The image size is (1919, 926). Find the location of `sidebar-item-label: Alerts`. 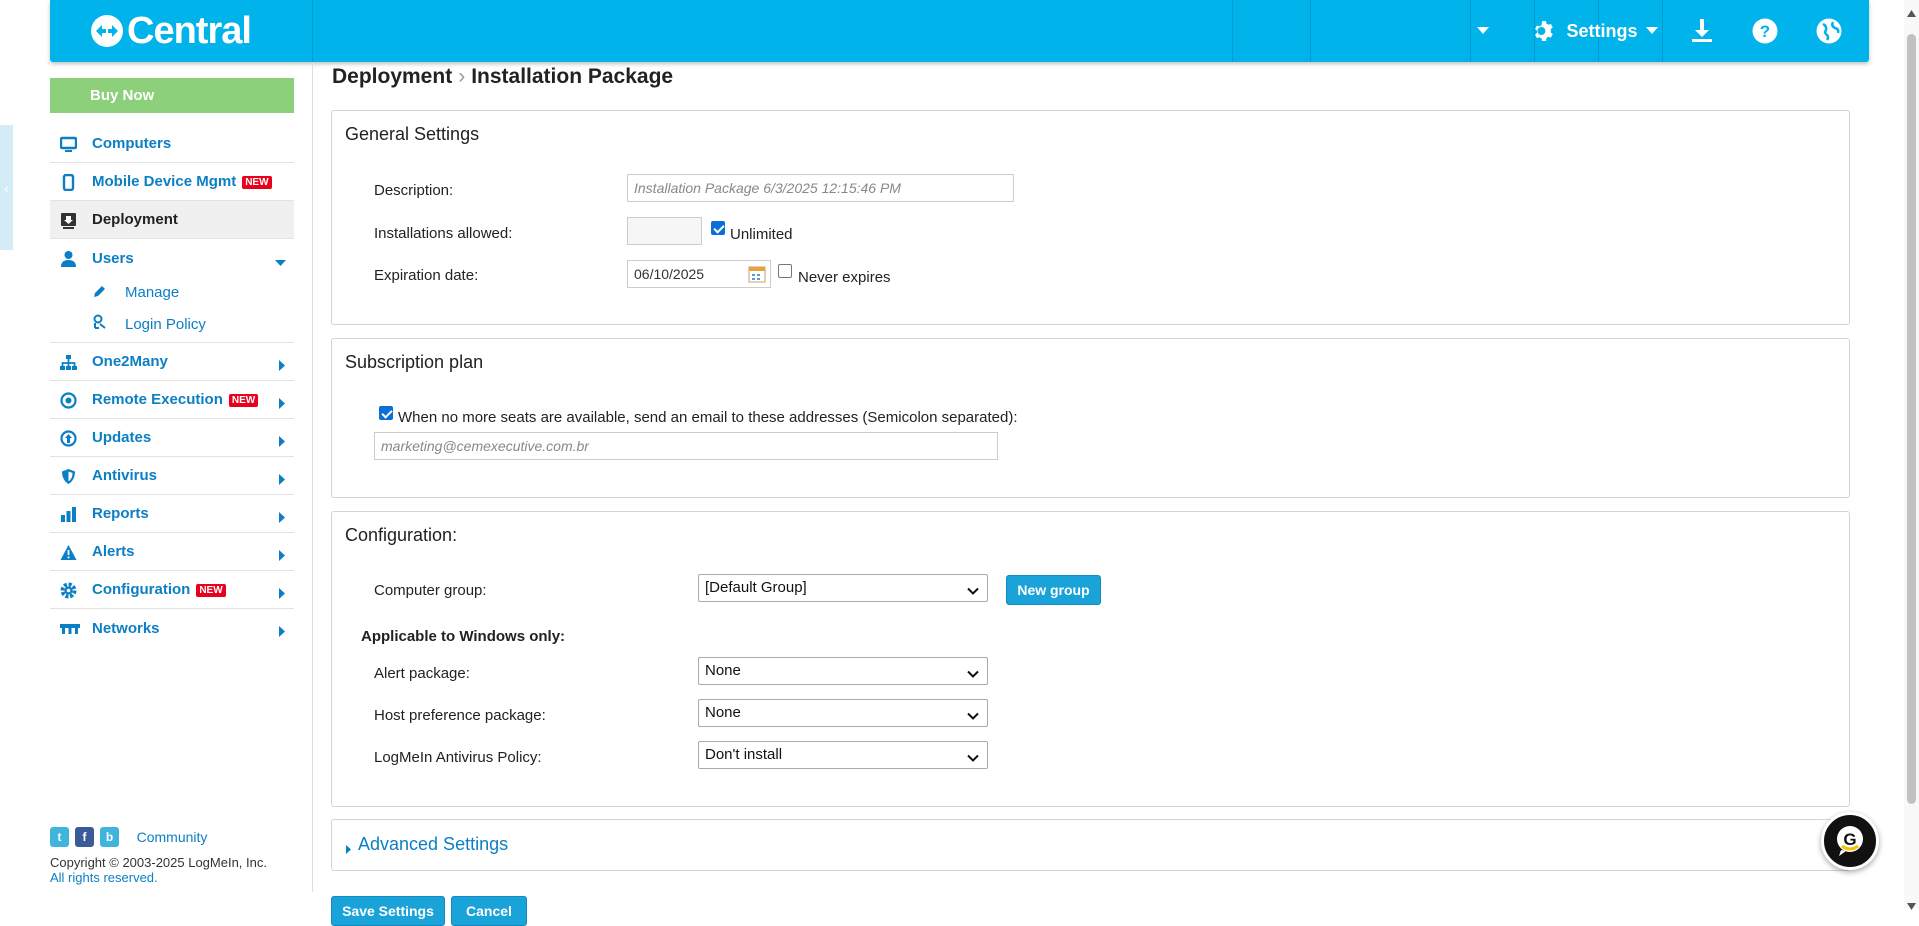

sidebar-item-label: Alerts is located at coordinates (113, 551).